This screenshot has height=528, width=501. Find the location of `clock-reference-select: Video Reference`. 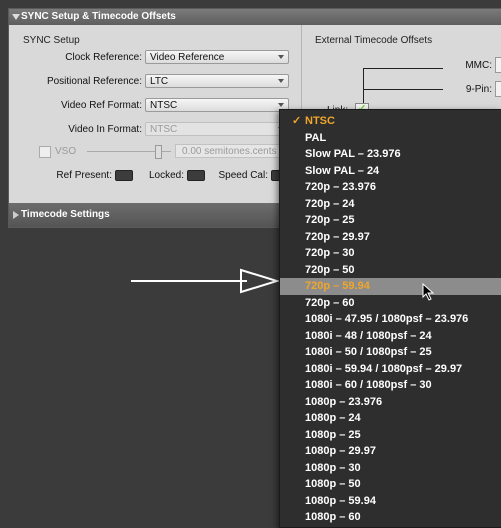

clock-reference-select: Video Reference is located at coordinates (217, 57).